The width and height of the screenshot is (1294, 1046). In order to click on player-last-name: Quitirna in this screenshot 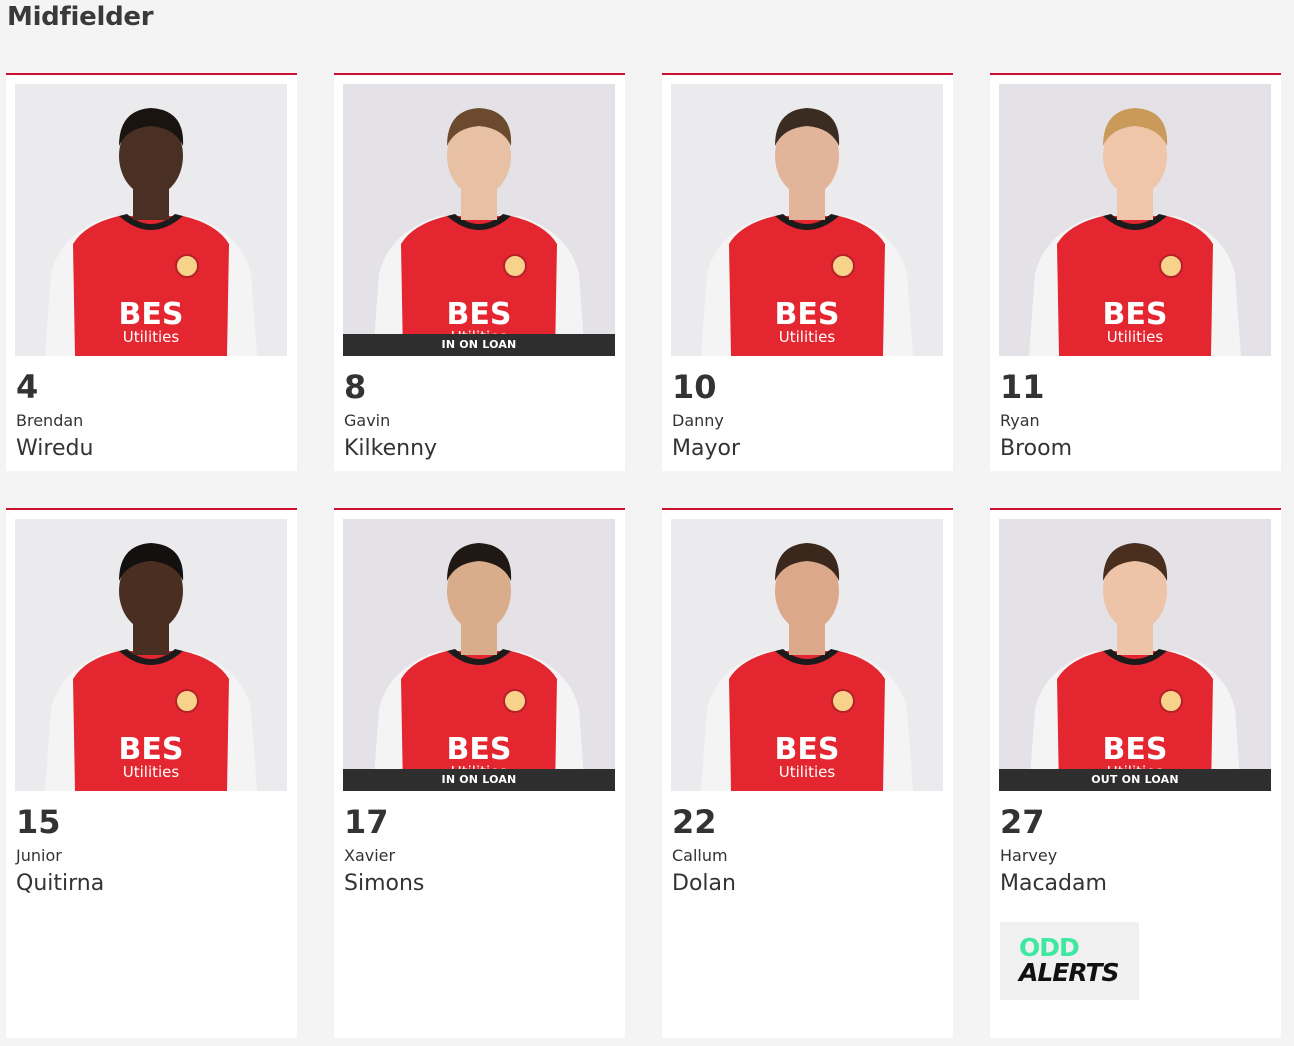, I will do `click(60, 884)`.